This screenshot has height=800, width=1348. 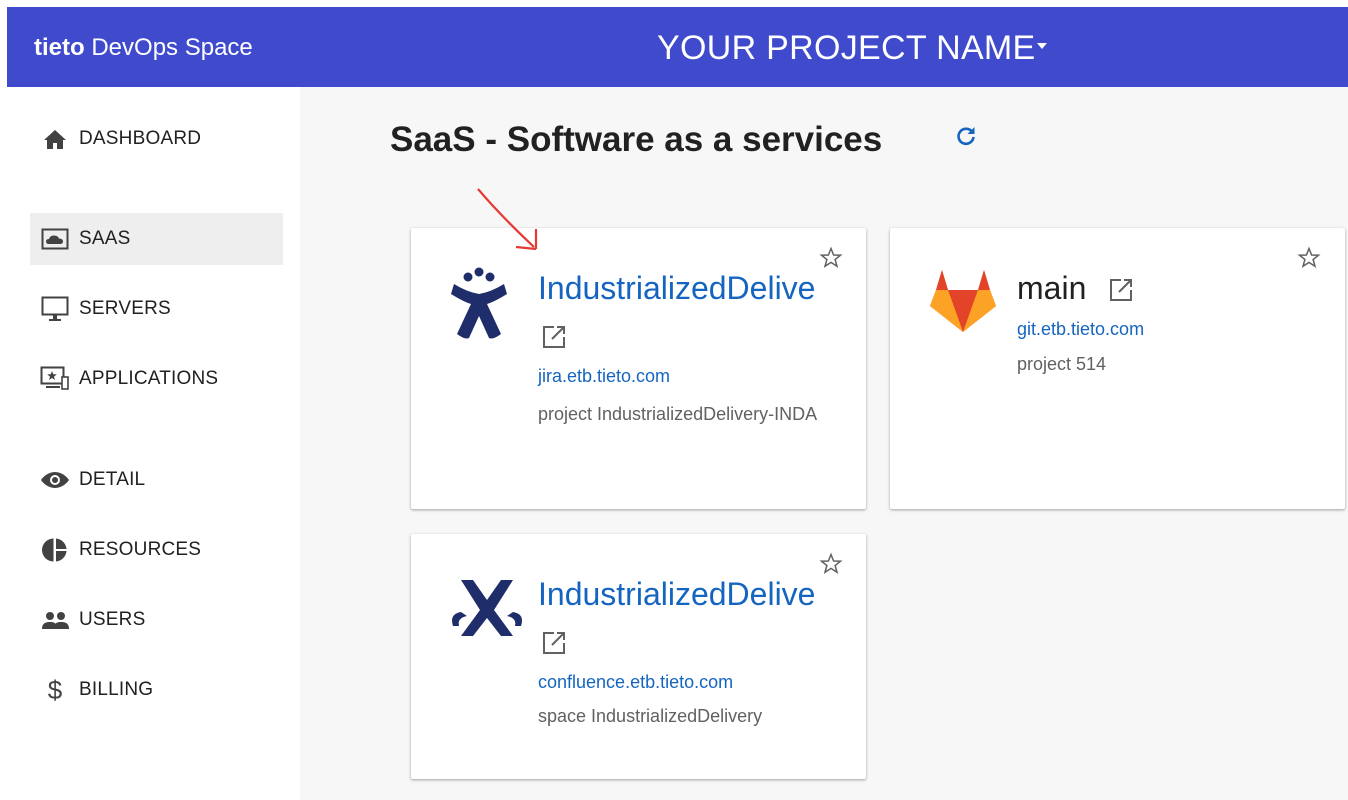 What do you see at coordinates (156, 480) in the screenshot?
I see `sidebar-item-detail: DETAIL` at bounding box center [156, 480].